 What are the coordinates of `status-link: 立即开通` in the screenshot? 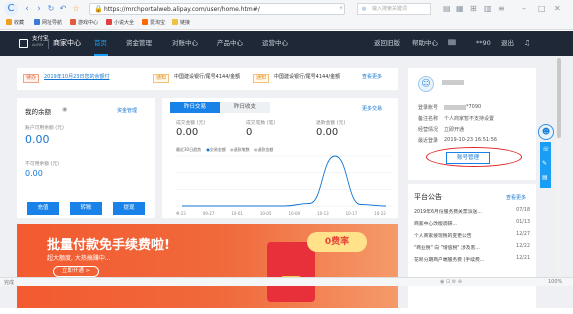 It's located at (454, 129).